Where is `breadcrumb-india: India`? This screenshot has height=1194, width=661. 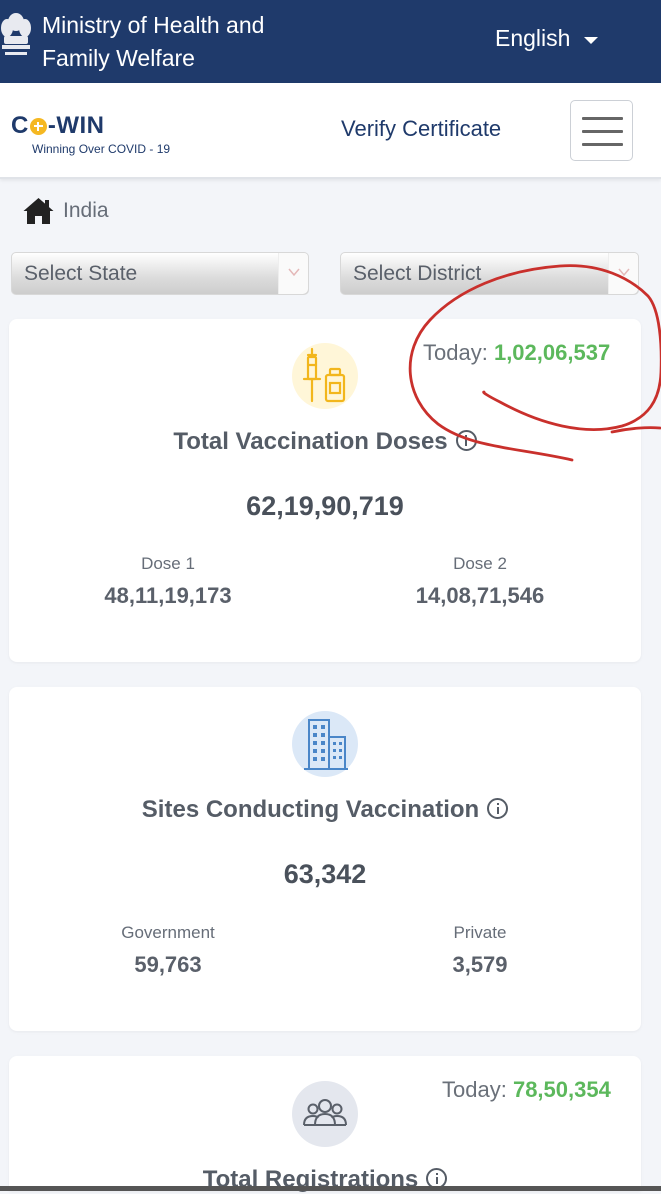
breadcrumb-india: India is located at coordinates (86, 211).